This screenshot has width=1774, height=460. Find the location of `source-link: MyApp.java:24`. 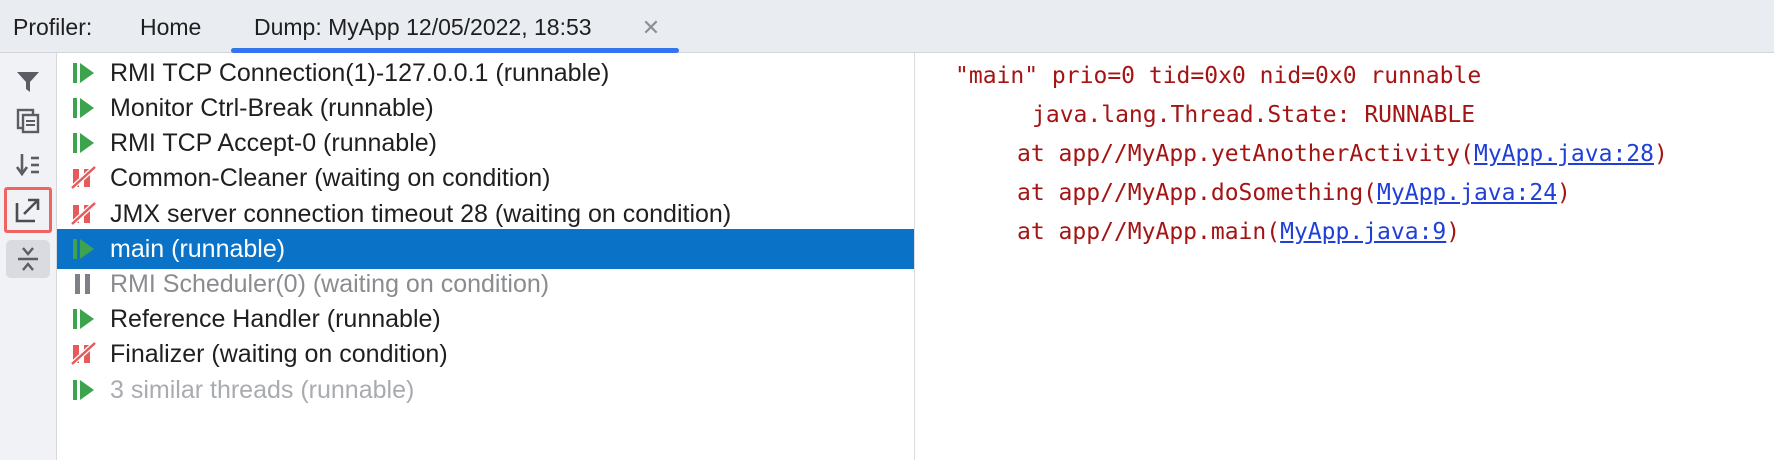

source-link: MyApp.java:24 is located at coordinates (1467, 193).